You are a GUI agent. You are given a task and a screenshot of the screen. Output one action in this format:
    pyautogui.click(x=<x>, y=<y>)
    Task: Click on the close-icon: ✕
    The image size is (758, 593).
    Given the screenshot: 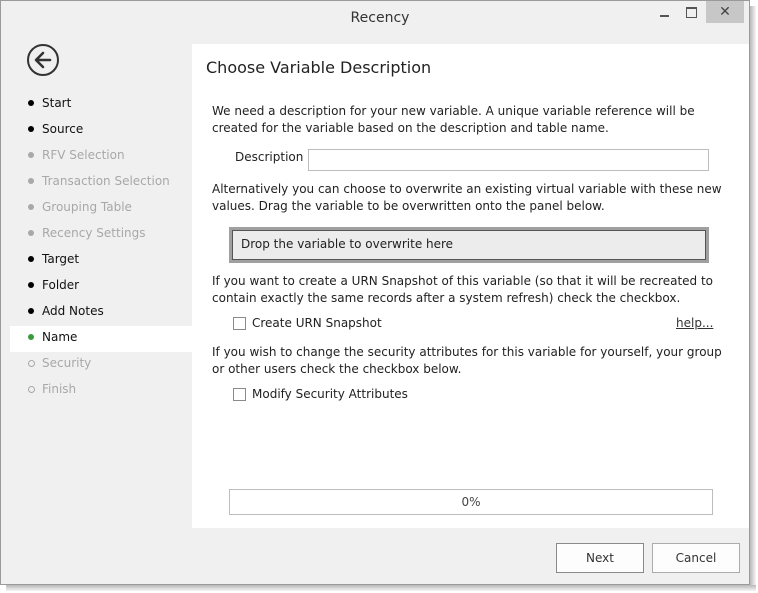 What is the action you would take?
    pyautogui.click(x=725, y=12)
    